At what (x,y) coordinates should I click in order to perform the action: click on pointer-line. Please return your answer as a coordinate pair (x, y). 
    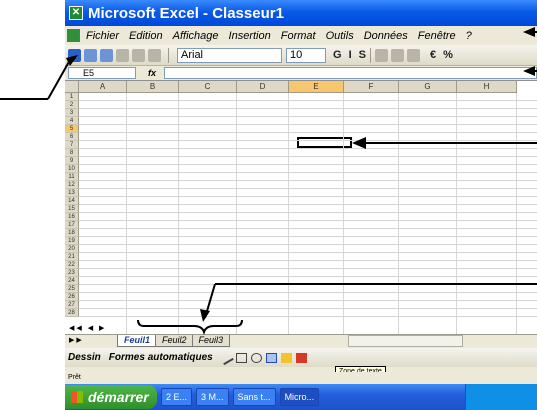
    Looking at the image, I should click on (59, 79).